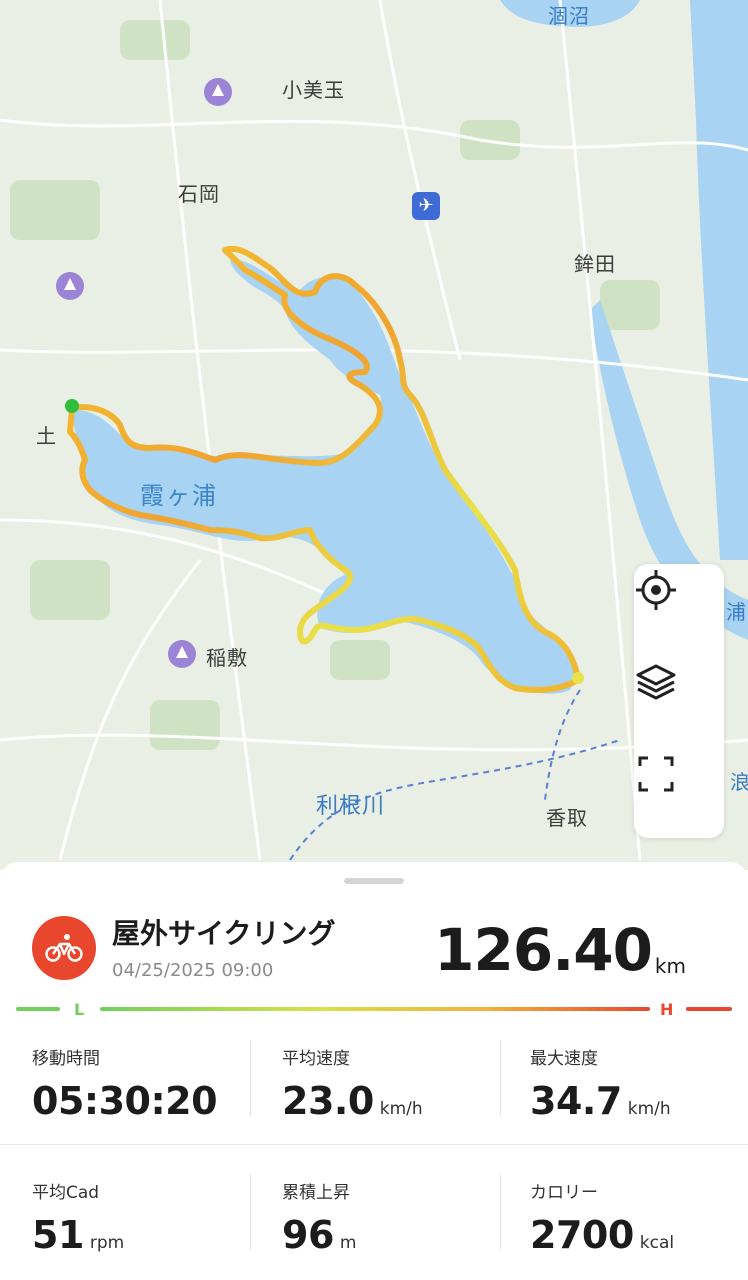  I want to click on stat-unit: kcal, so click(657, 1243).